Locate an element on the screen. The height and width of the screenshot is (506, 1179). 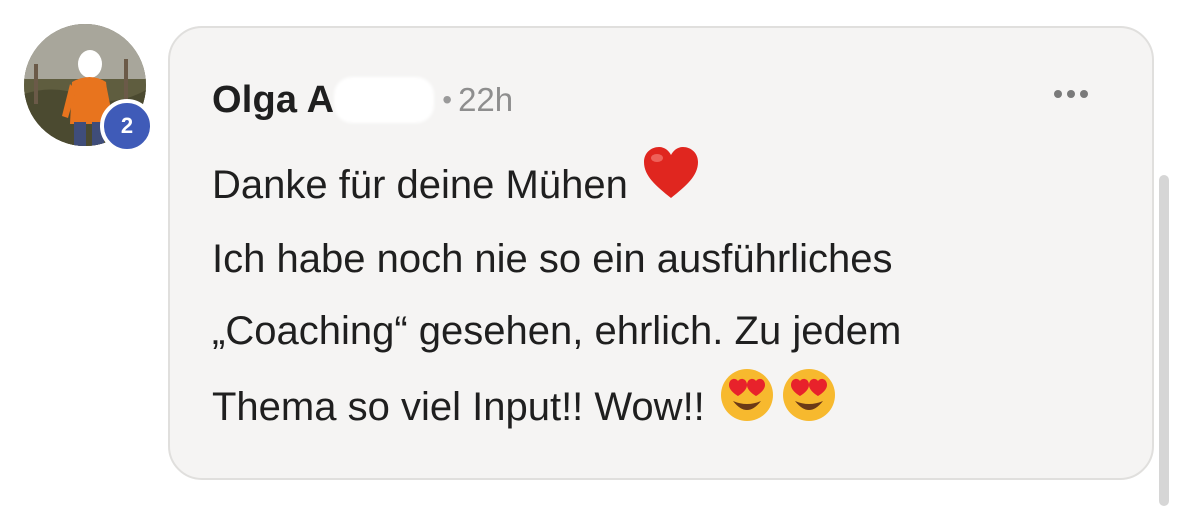
comment-text: Thema so viel Input!! Wow!! is located at coordinates (458, 406).